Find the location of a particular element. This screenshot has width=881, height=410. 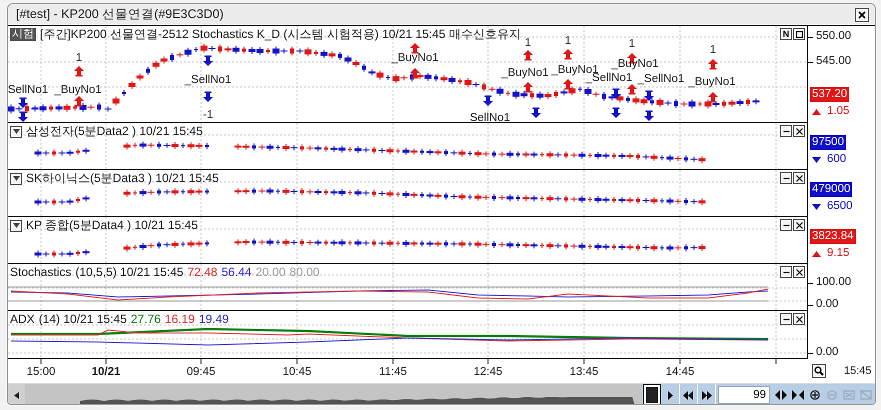

indicator-params: (14) 10/21 15:45 is located at coordinates (82, 319).